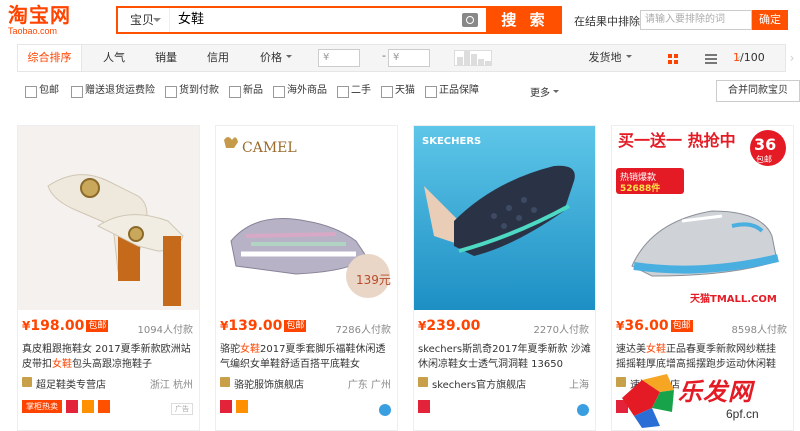 Image resolution: width=800 pixels, height=431 pixels. Describe the element at coordinates (721, 349) in the screenshot. I see `title-part: 正品春夏季新款网纱糕挂` at that location.